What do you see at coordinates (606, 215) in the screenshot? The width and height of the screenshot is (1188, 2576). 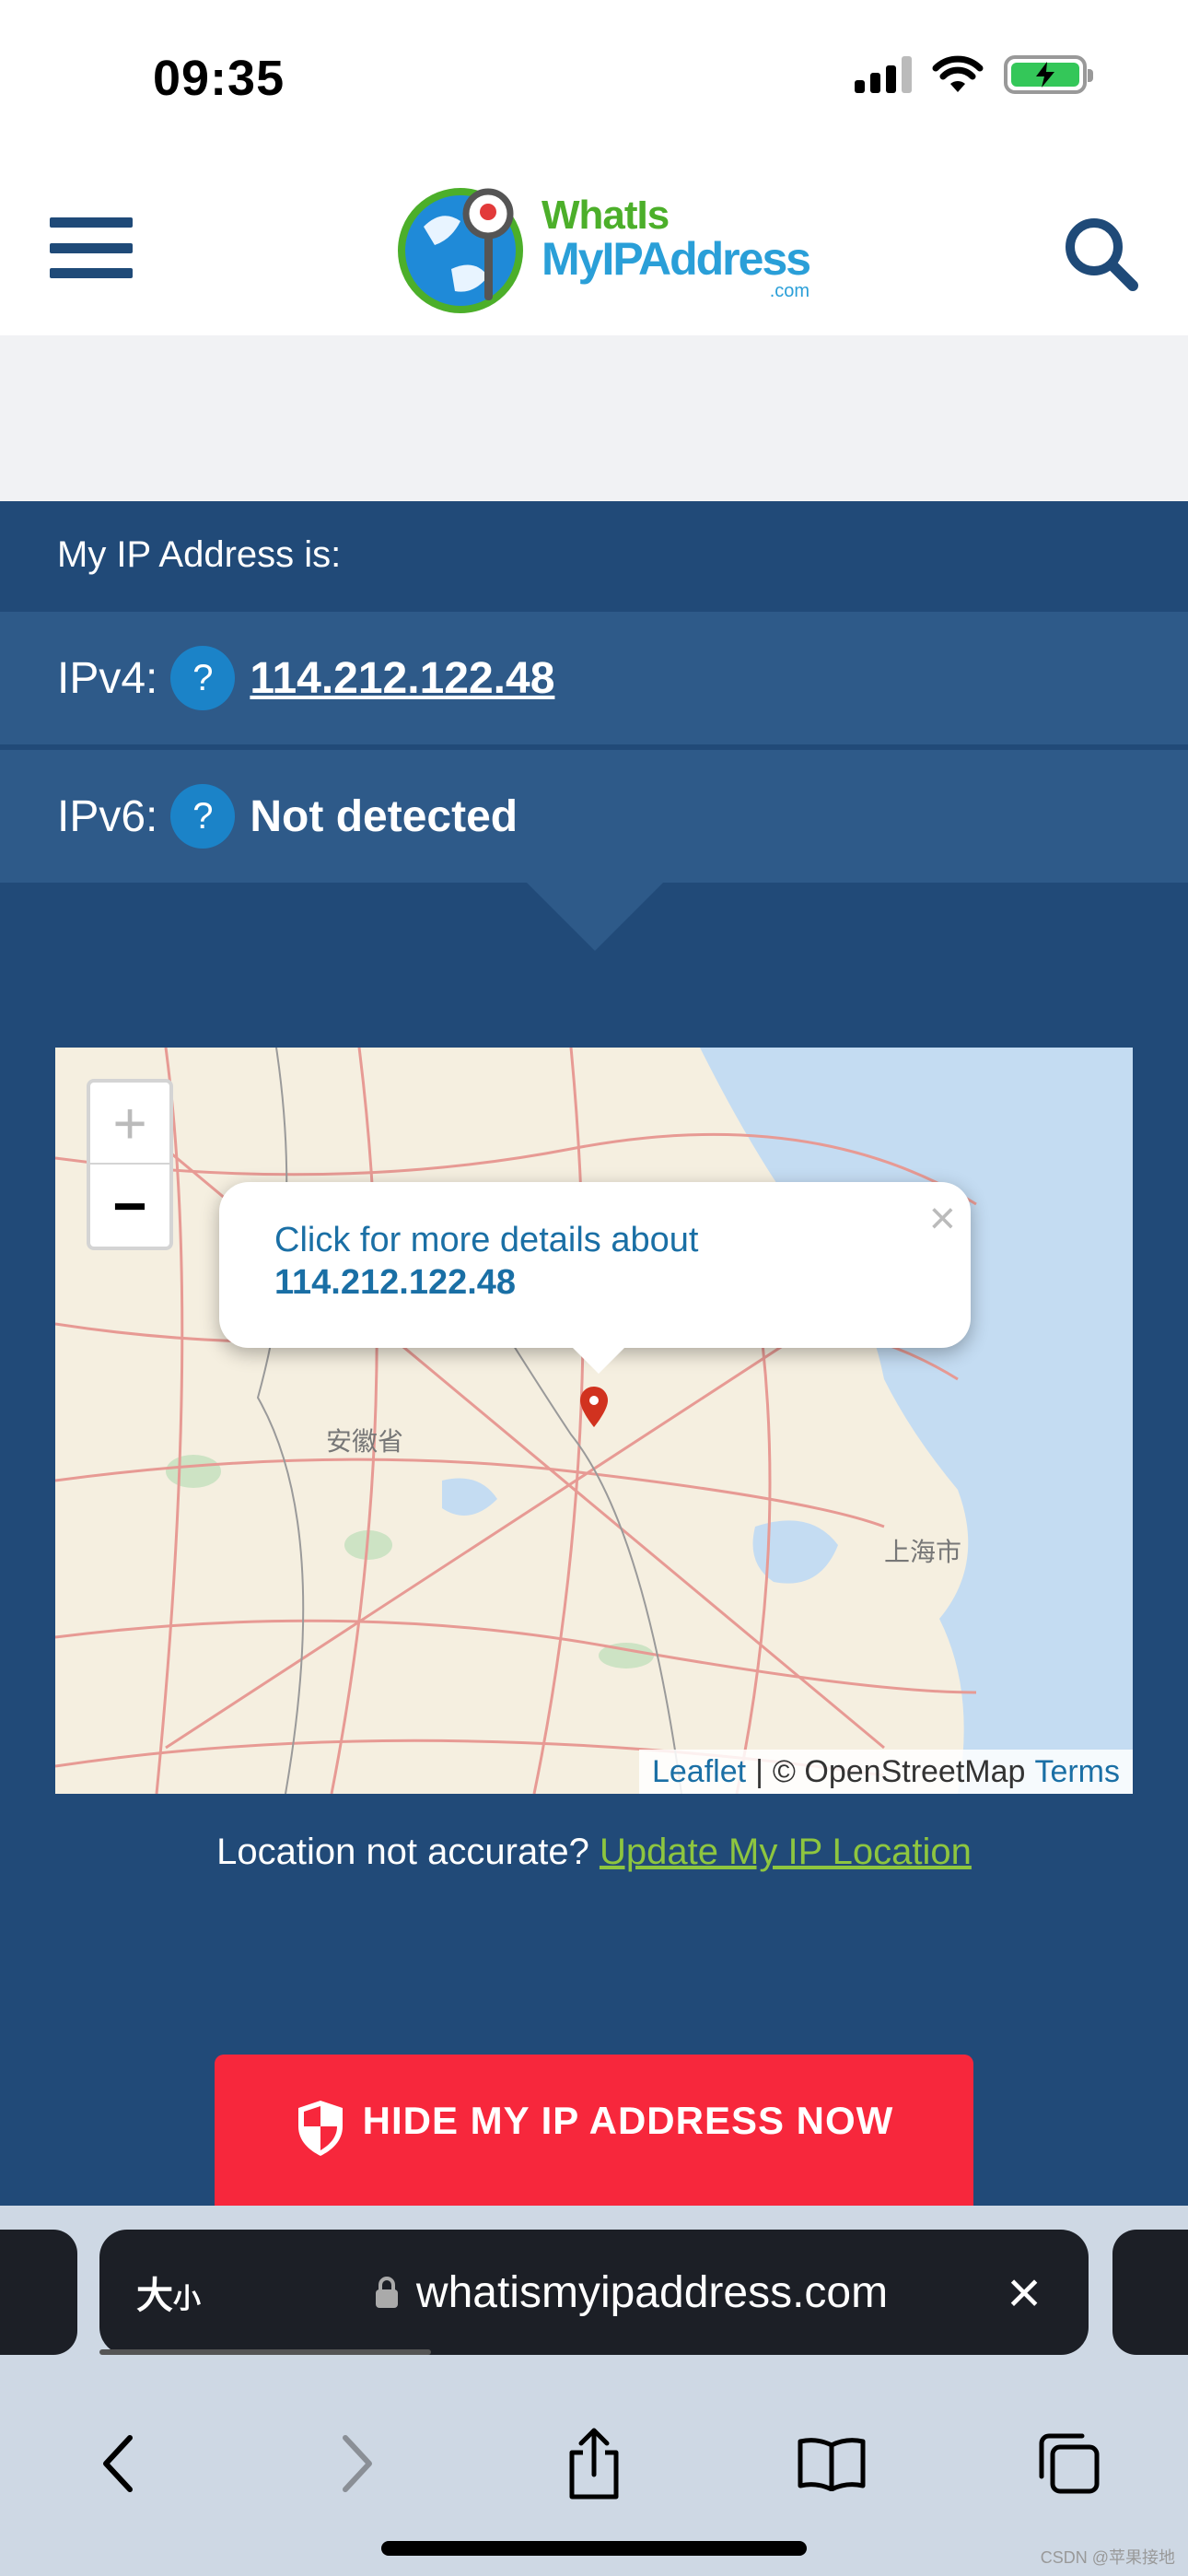 I see `logo-line-1: WhatIs` at bounding box center [606, 215].